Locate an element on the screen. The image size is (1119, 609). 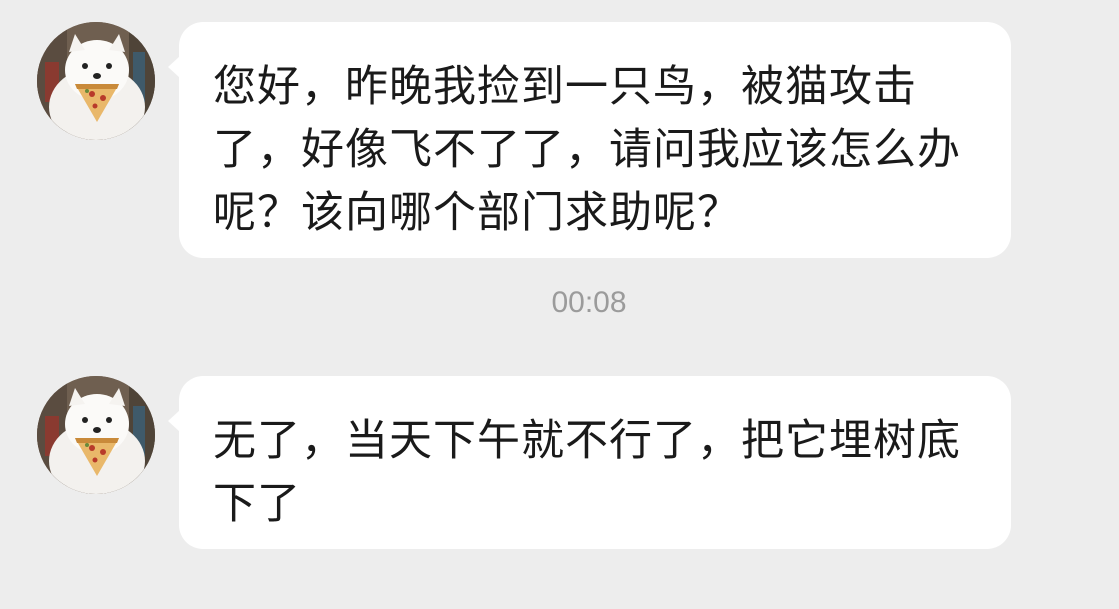
message-timestamp: 00:08 is located at coordinates (589, 302).